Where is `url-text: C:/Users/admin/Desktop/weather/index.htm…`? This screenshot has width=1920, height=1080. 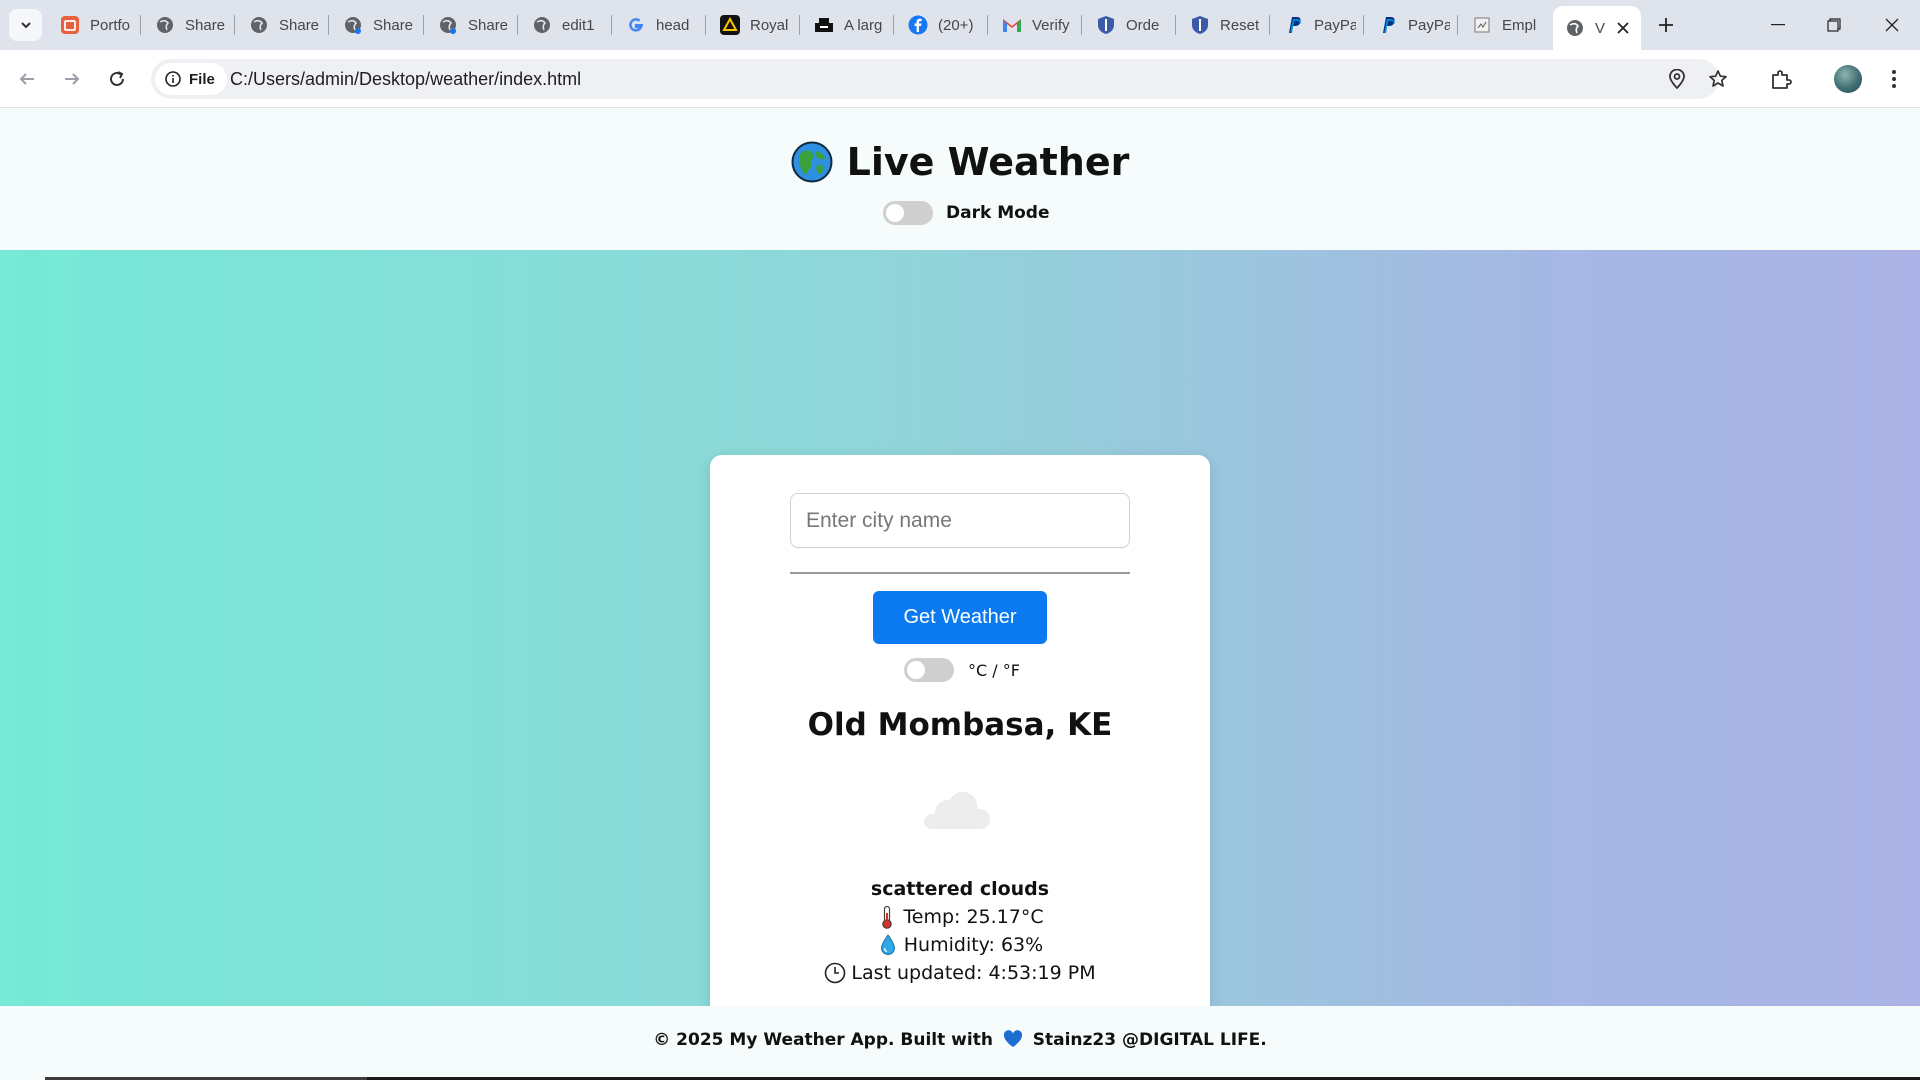
url-text: C:/Users/admin/Desktop/weather/index.htm… is located at coordinates (405, 79).